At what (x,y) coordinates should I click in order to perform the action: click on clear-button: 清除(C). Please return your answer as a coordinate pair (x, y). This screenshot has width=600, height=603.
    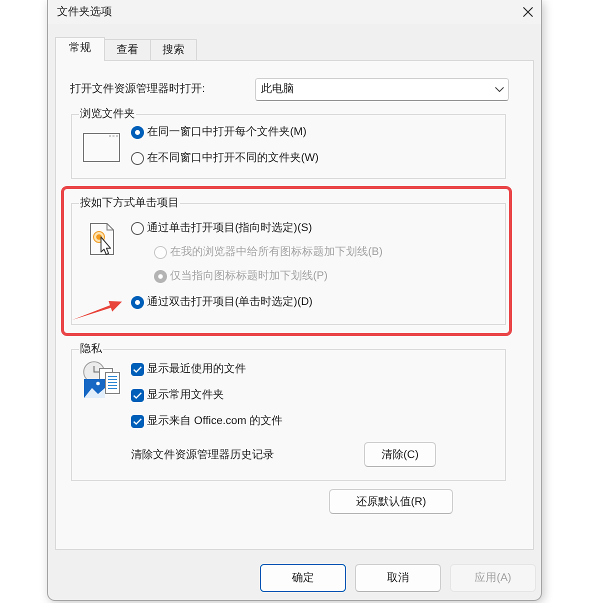
    Looking at the image, I should click on (400, 454).